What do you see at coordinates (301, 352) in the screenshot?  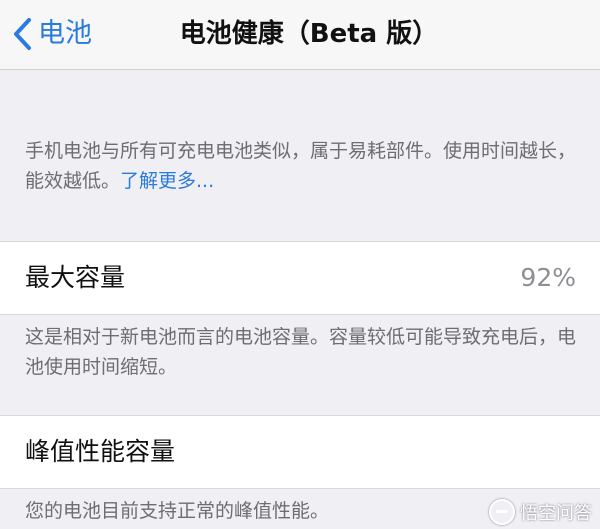 I see `maximum-capacity-footer: 这是相对于新电池而言的电池容量。容量较低可能导致充电后，电池使用时间缩短。` at bounding box center [301, 352].